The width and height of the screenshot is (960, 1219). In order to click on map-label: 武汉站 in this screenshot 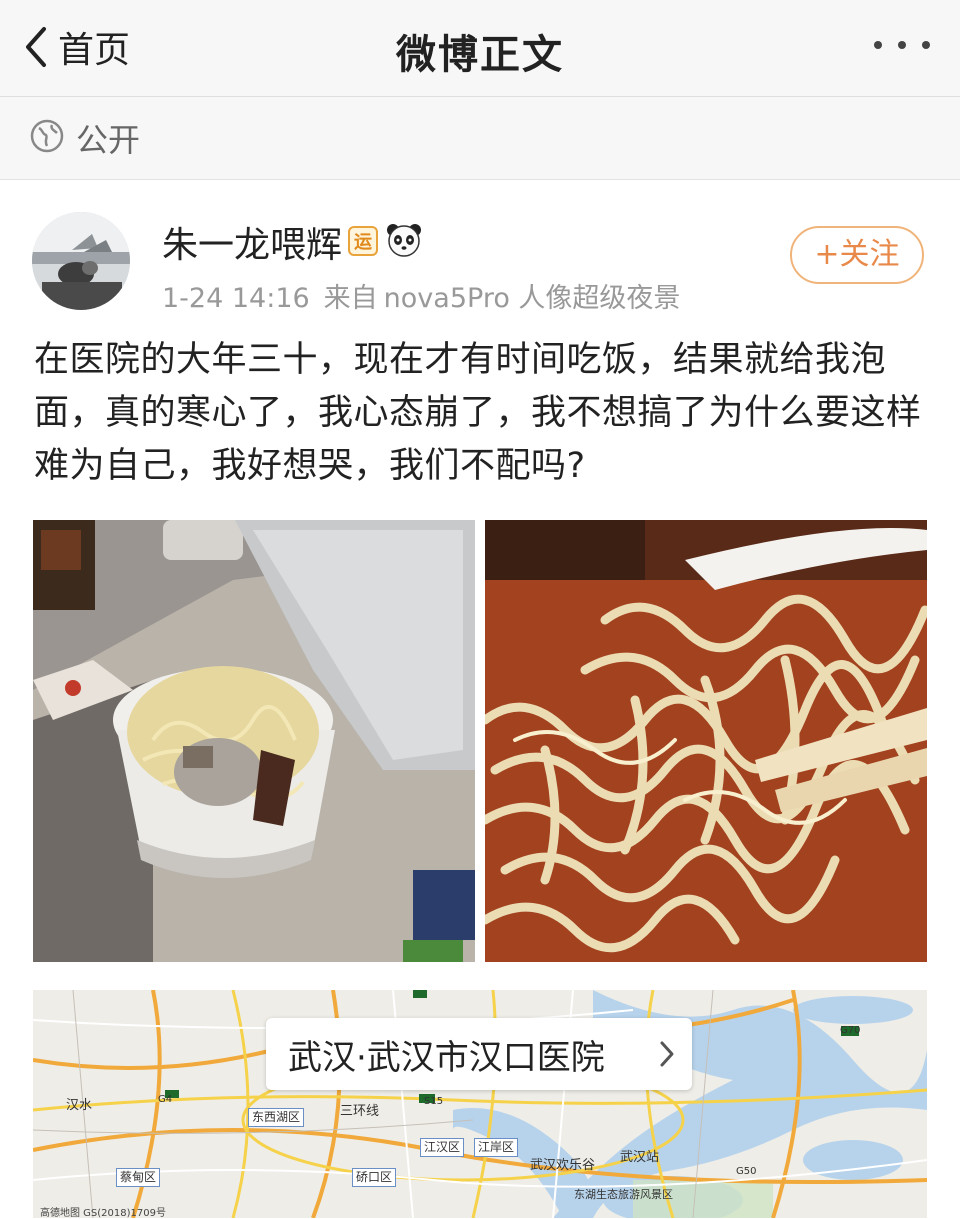, I will do `click(640, 1157)`.